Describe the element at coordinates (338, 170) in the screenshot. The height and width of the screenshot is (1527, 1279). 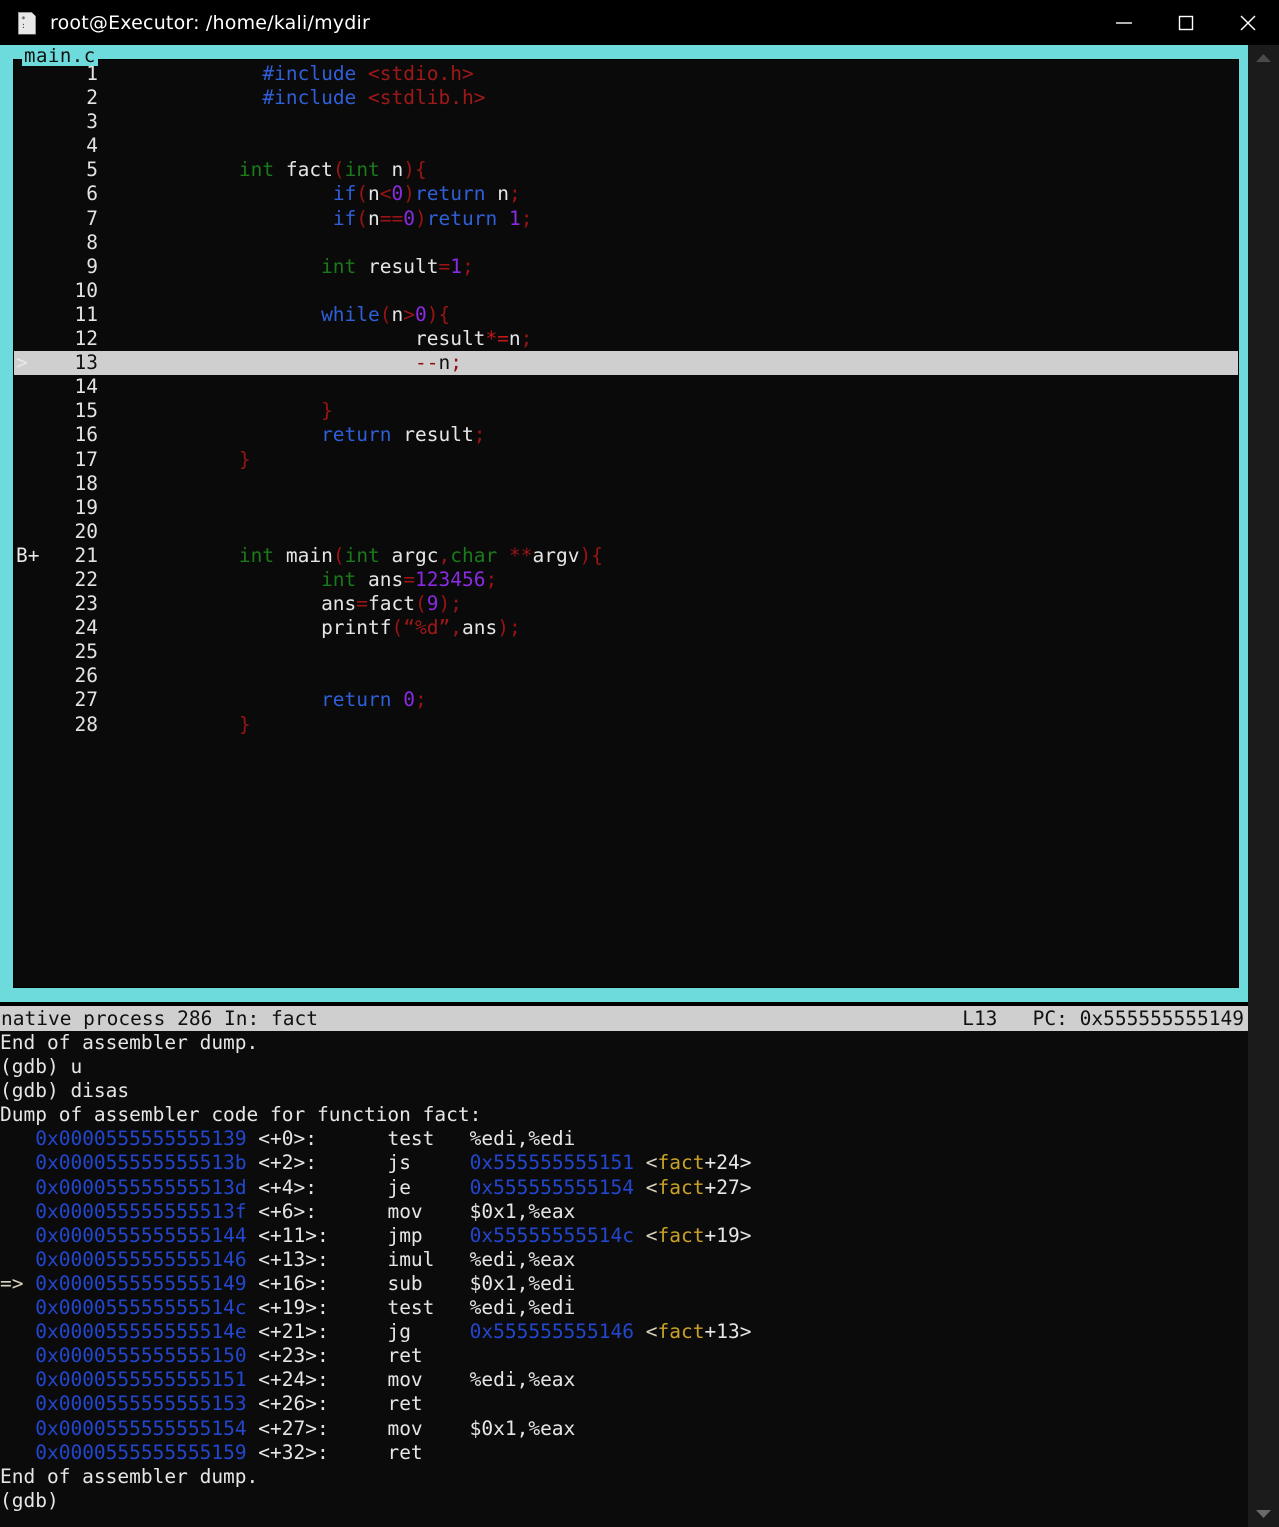
I see `code-token: (` at that location.